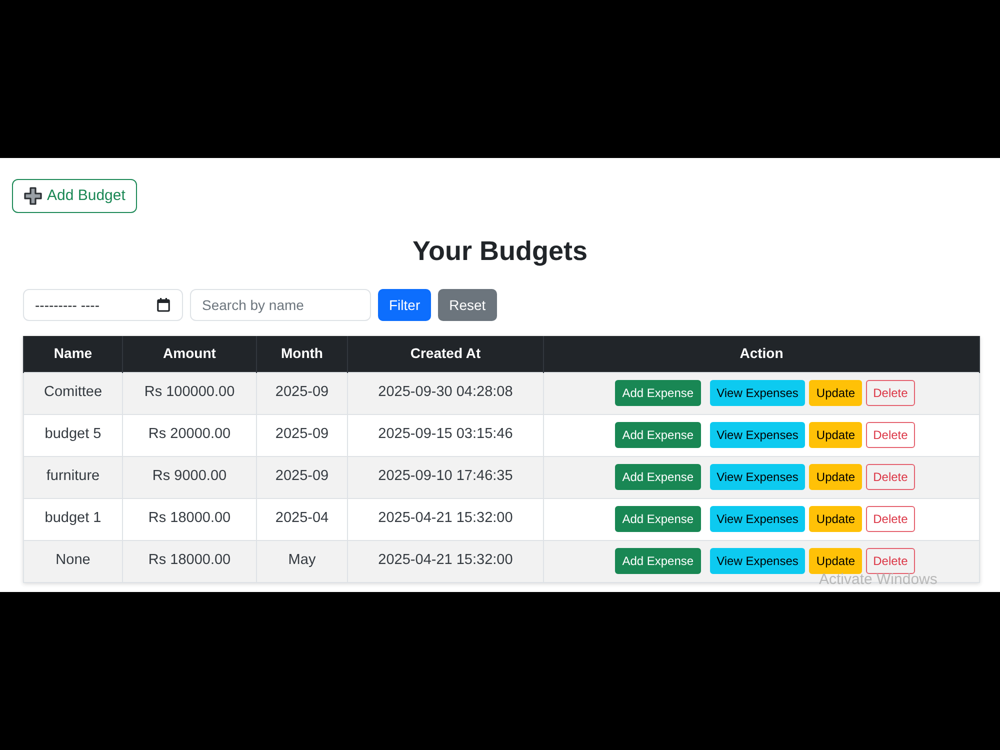 This screenshot has height=750, width=1000. What do you see at coordinates (75, 196) in the screenshot?
I see `add-budget-button: Add Budget` at bounding box center [75, 196].